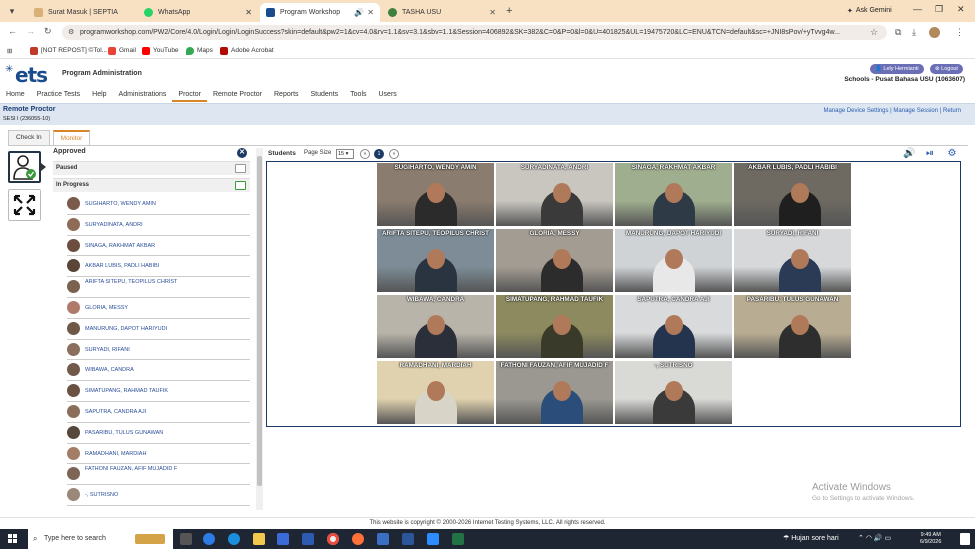 The image size is (975, 549). Describe the element at coordinates (898, 32) in the screenshot. I see `extensions-icon: ⧉` at that location.